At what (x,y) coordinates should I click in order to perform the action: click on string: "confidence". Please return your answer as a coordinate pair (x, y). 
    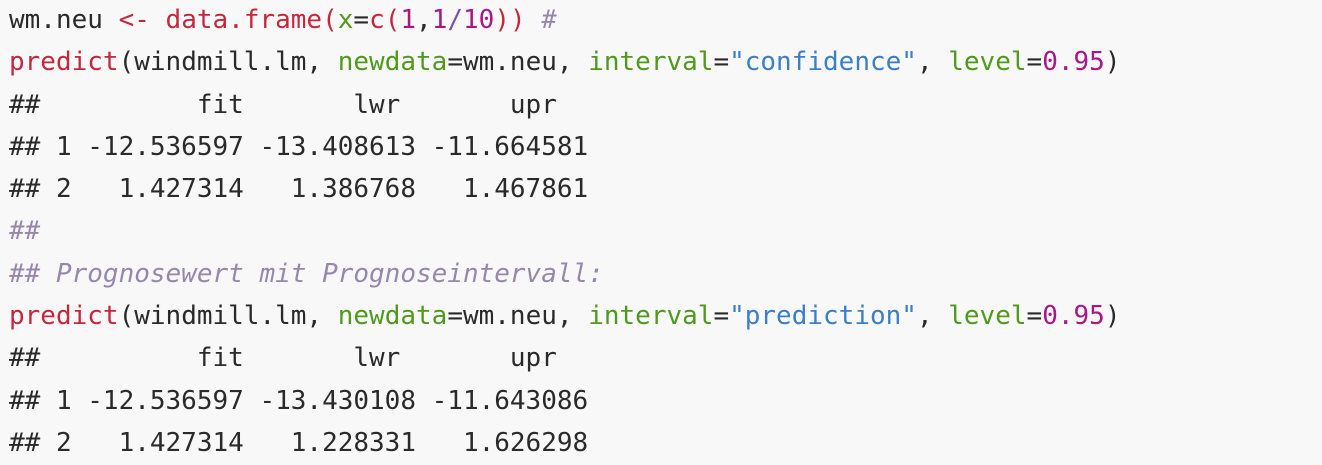
    Looking at the image, I should click on (823, 62).